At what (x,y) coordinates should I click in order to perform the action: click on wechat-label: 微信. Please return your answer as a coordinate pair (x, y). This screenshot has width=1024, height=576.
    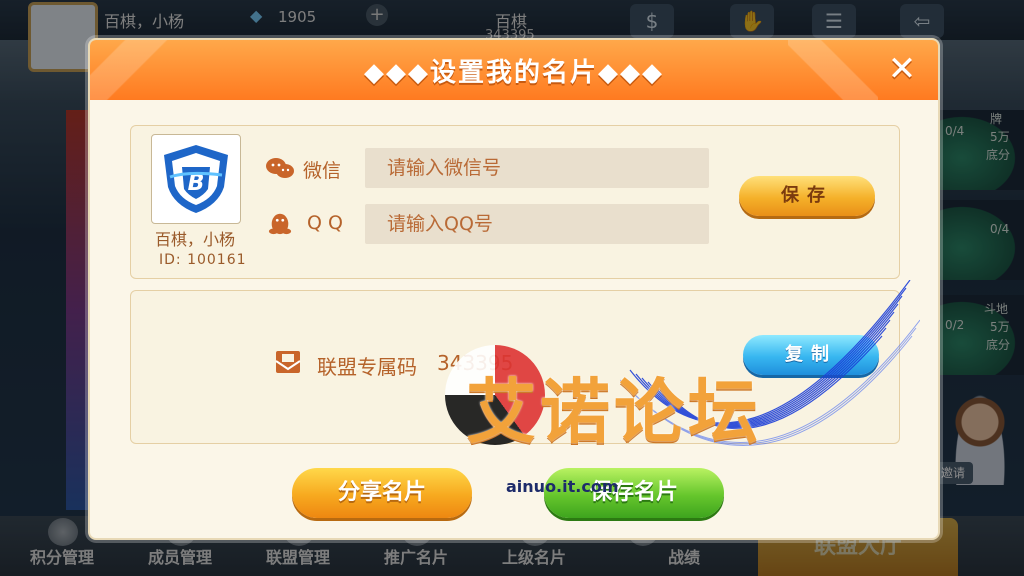
    Looking at the image, I should click on (322, 171).